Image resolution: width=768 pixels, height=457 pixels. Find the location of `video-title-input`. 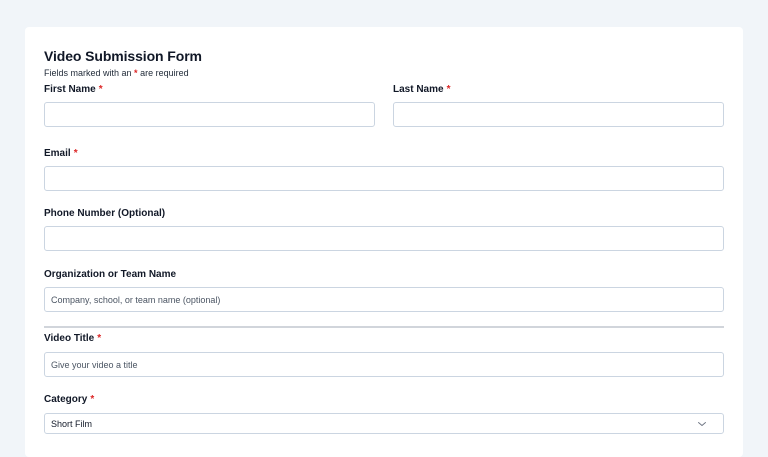

video-title-input is located at coordinates (384, 364).